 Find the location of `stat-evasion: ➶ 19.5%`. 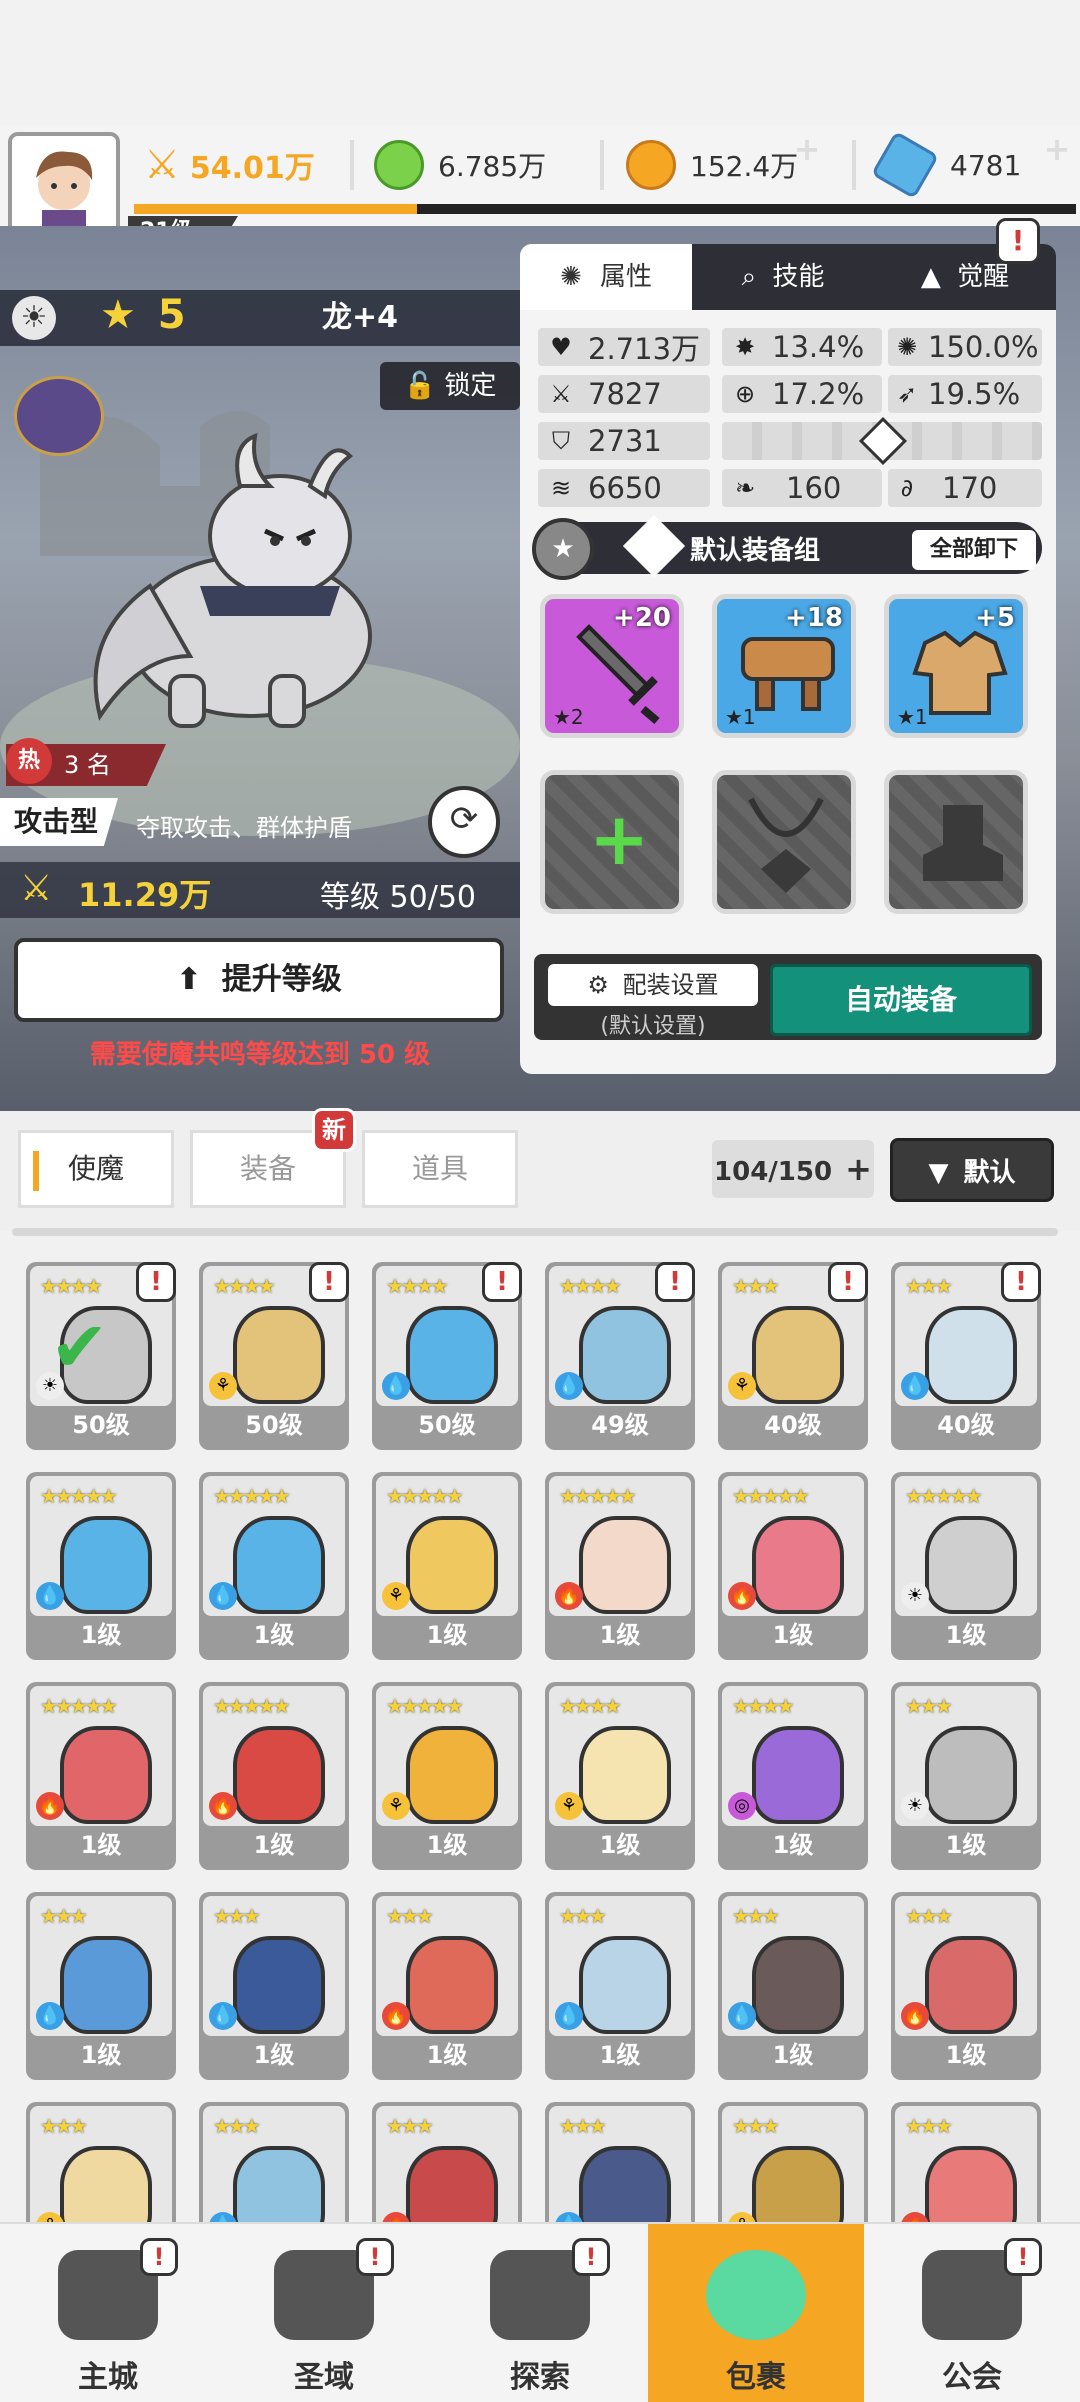

stat-evasion: ➶ 19.5% is located at coordinates (965, 394).